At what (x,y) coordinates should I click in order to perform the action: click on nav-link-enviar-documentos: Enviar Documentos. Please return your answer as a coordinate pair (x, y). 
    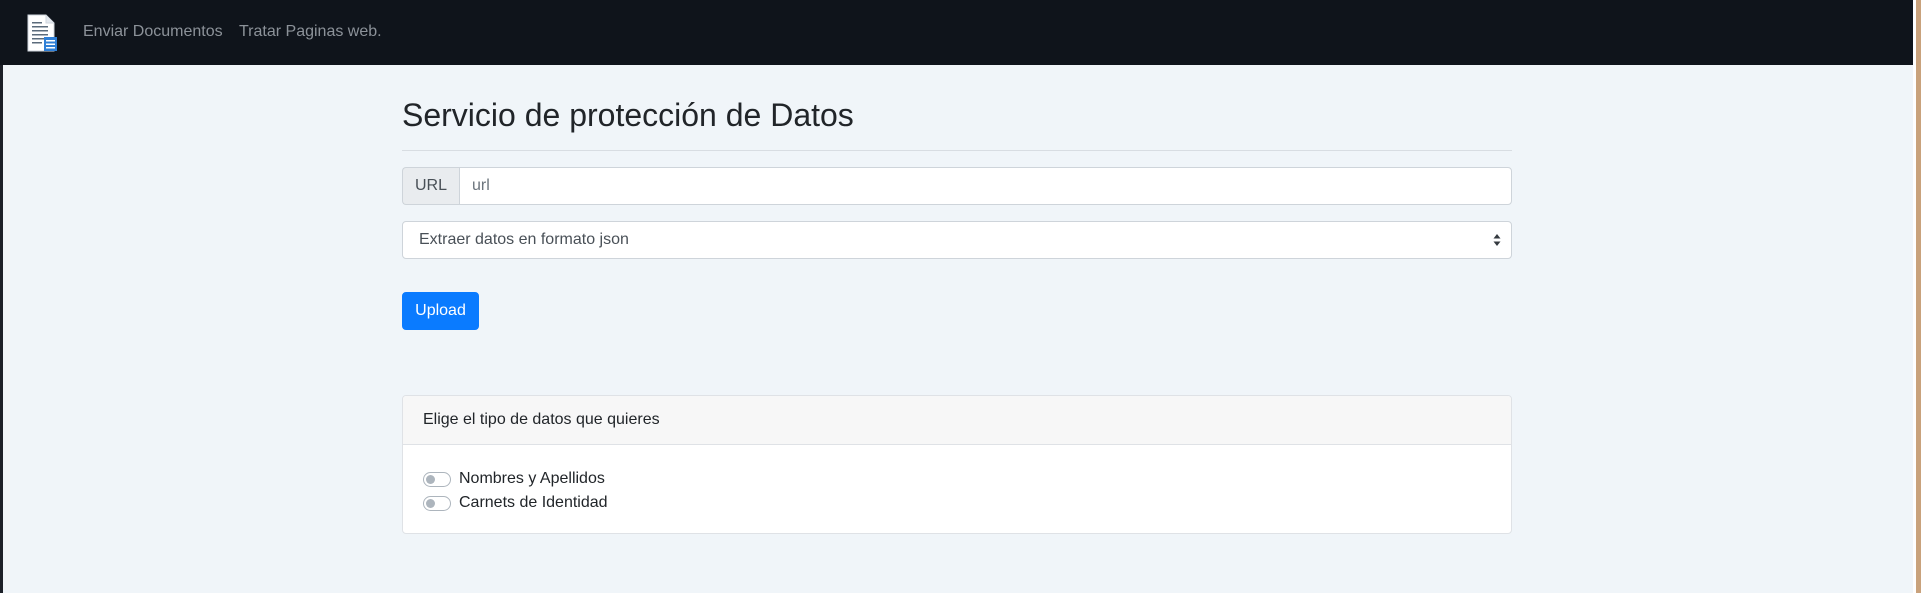
    Looking at the image, I should click on (153, 32).